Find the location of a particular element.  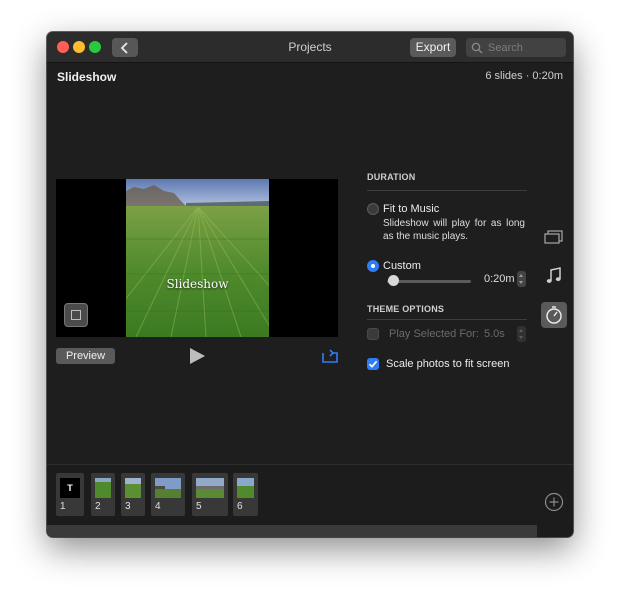

slide-number: 3 is located at coordinates (128, 506).